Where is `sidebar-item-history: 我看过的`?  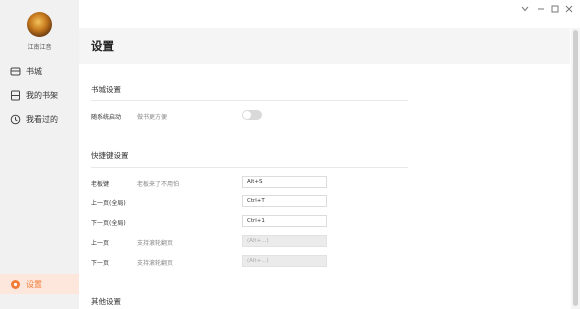
sidebar-item-history: 我看过的 is located at coordinates (39, 119).